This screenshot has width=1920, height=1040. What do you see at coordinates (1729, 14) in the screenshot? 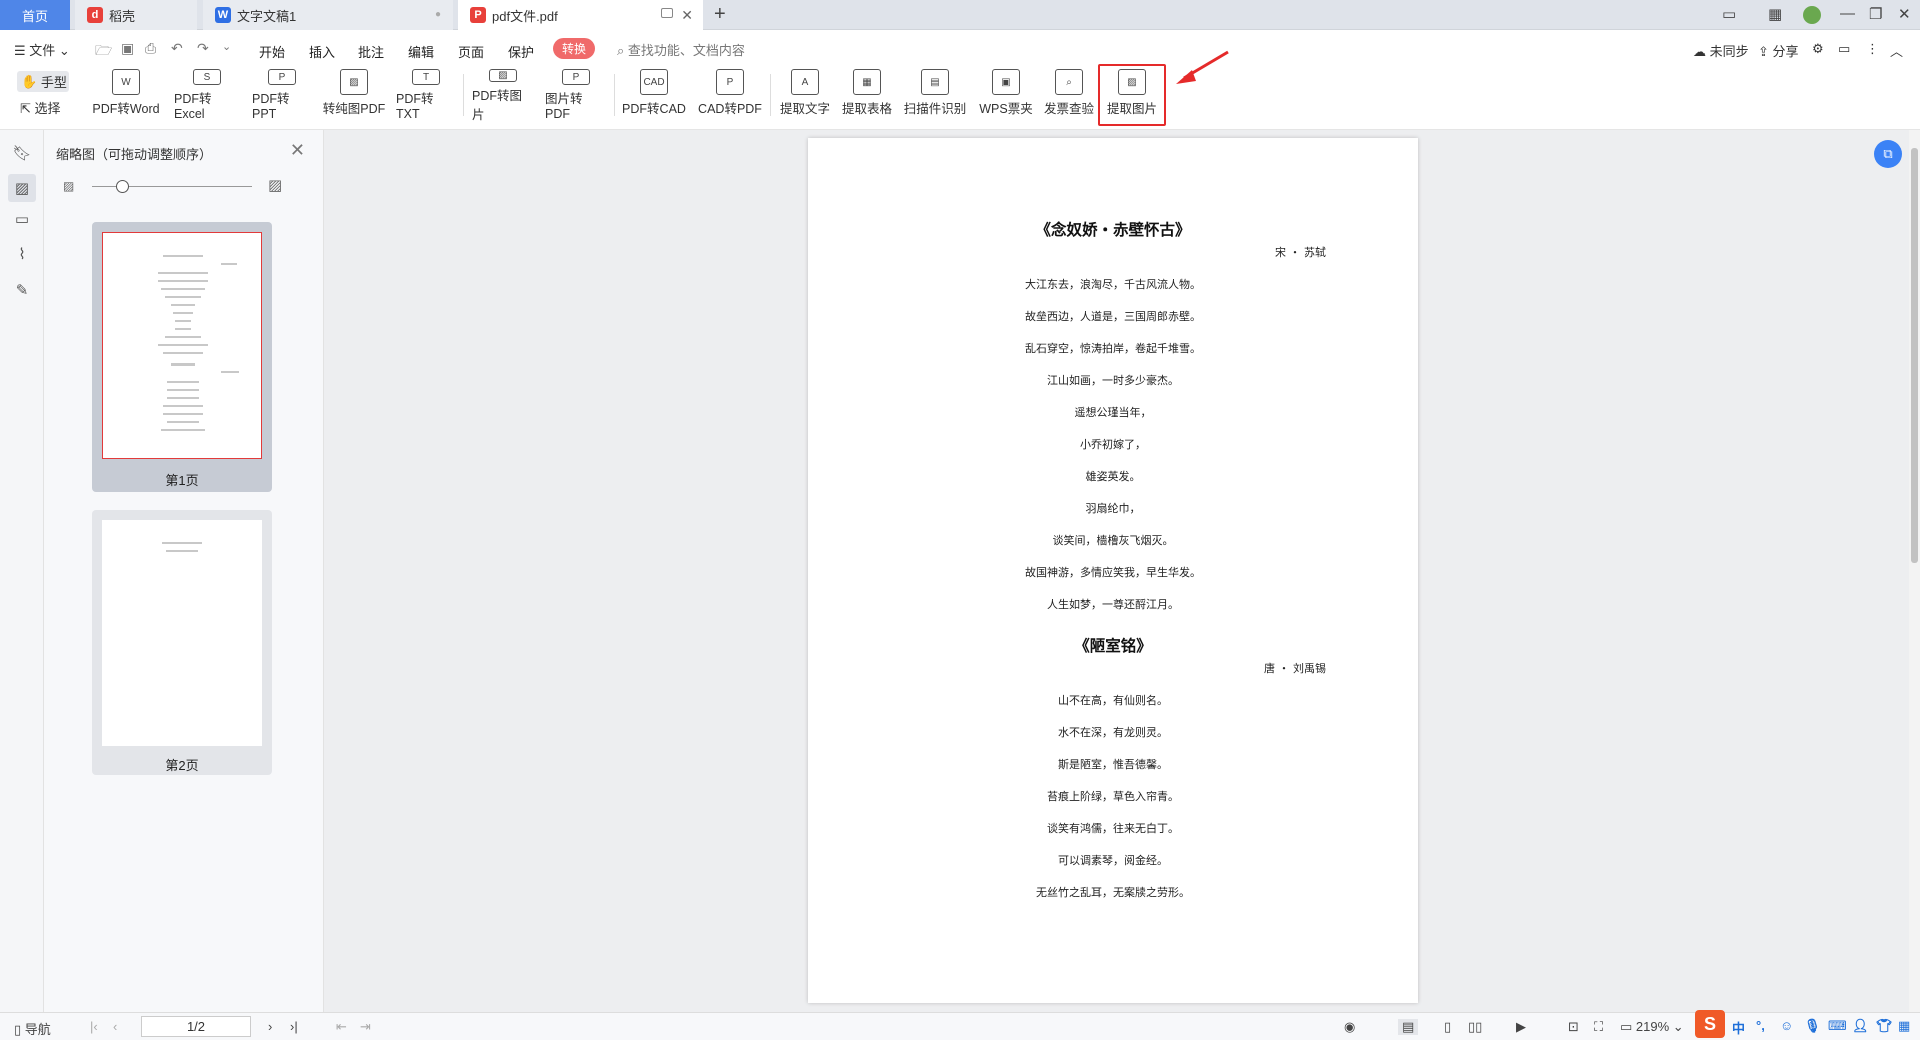
I see `layout-icon: ▭` at bounding box center [1729, 14].